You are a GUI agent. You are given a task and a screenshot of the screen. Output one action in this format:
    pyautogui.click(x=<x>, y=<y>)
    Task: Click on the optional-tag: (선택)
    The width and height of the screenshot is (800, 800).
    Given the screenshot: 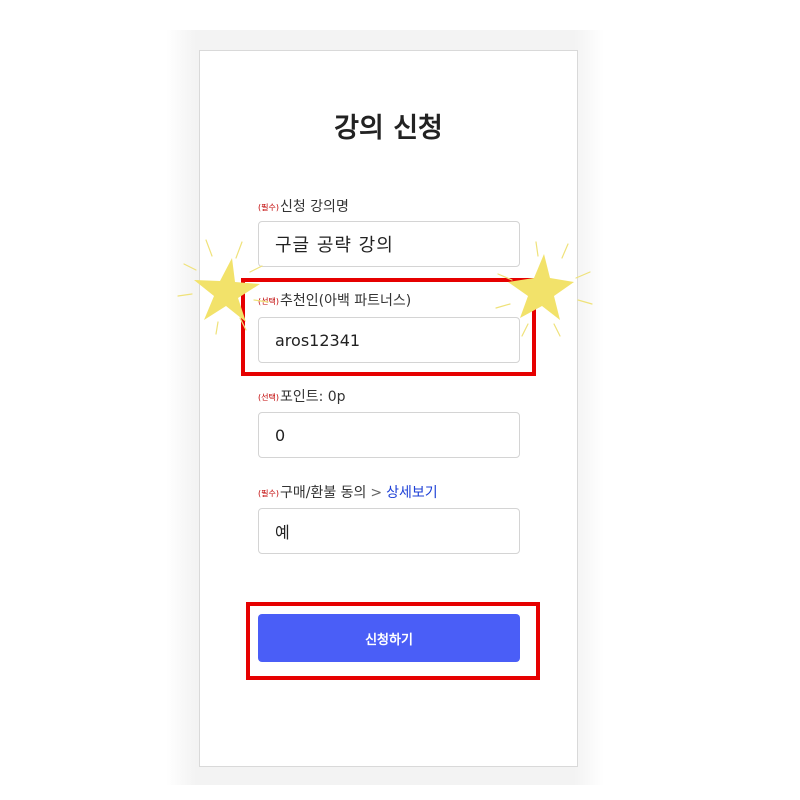 What is the action you would take?
    pyautogui.click(x=268, y=397)
    